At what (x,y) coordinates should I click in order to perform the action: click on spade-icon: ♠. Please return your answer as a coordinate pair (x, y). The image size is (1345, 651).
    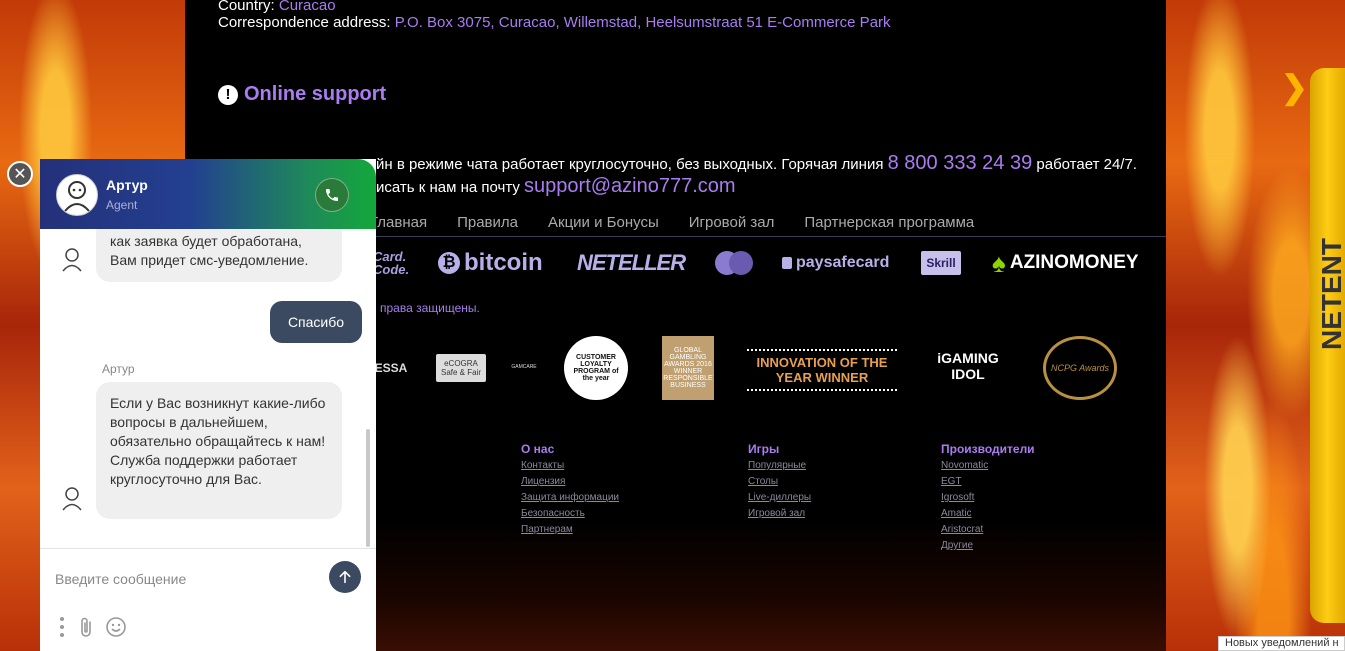
    Looking at the image, I should click on (999, 262).